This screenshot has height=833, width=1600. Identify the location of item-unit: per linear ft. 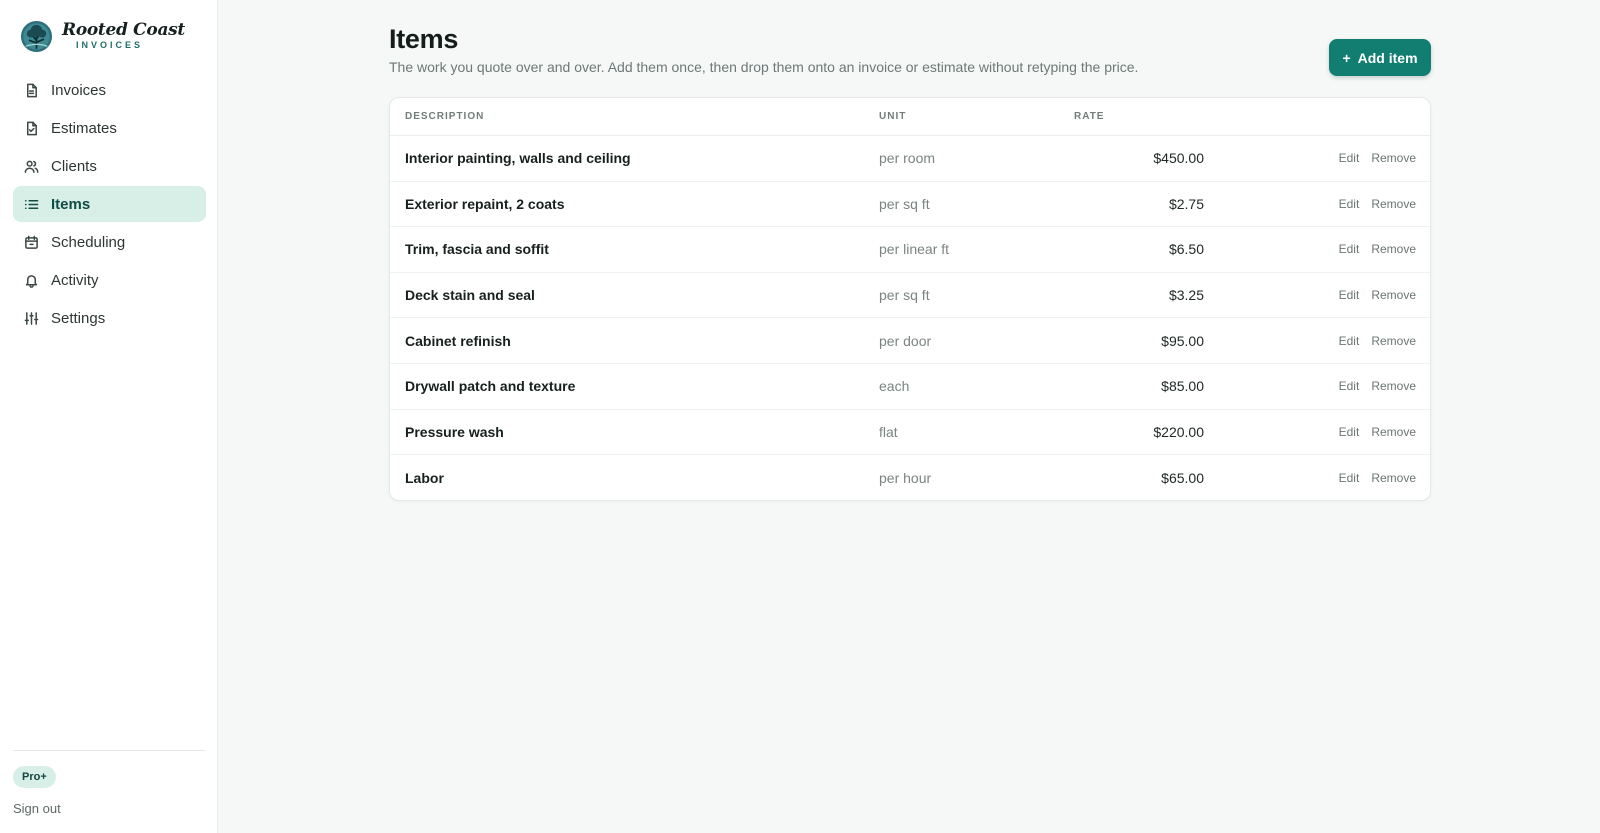
(914, 249).